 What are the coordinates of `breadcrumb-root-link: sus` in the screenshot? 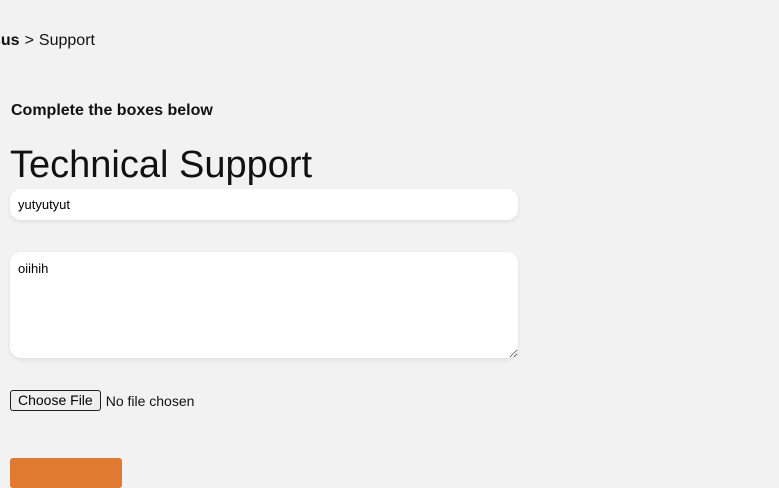 It's located at (10, 40).